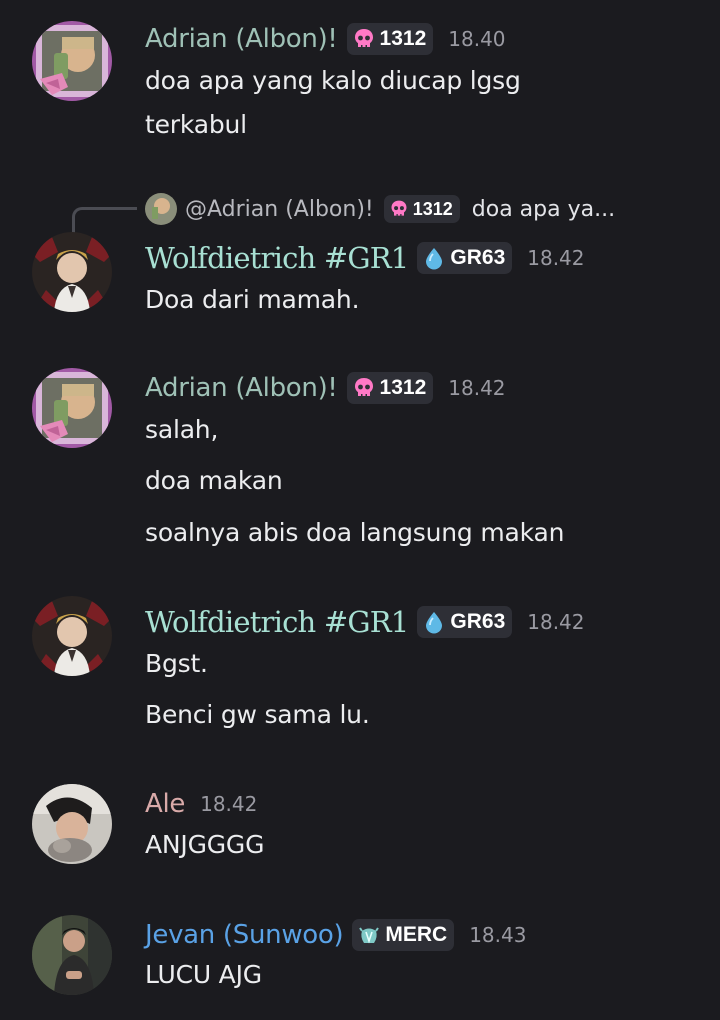 This screenshot has height=1020, width=720. I want to click on message-text: terkabul, so click(196, 124).